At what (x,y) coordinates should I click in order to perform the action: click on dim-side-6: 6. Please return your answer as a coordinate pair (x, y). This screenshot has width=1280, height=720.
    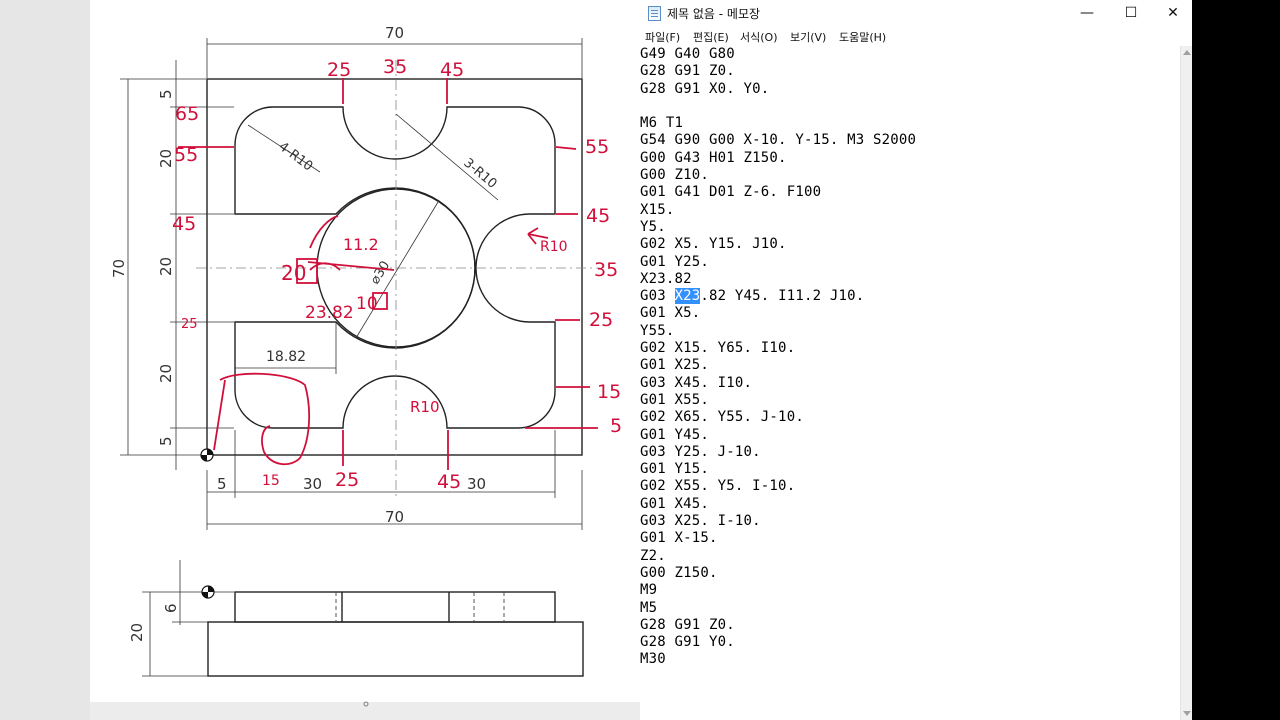
    Looking at the image, I should click on (171, 608).